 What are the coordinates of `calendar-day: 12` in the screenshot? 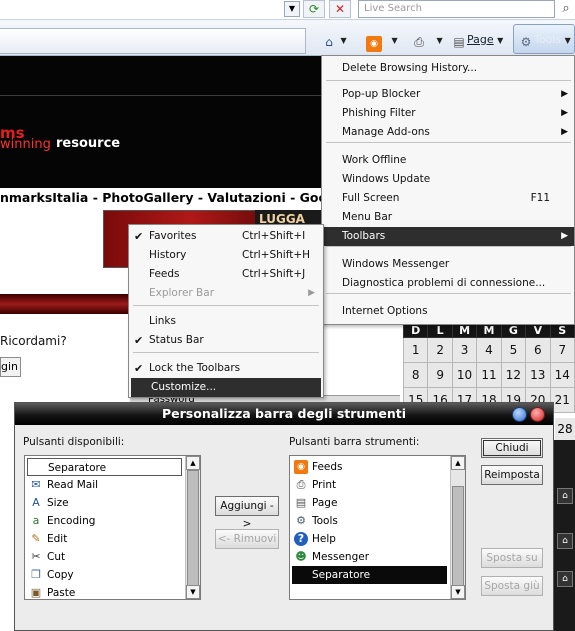 It's located at (513, 375).